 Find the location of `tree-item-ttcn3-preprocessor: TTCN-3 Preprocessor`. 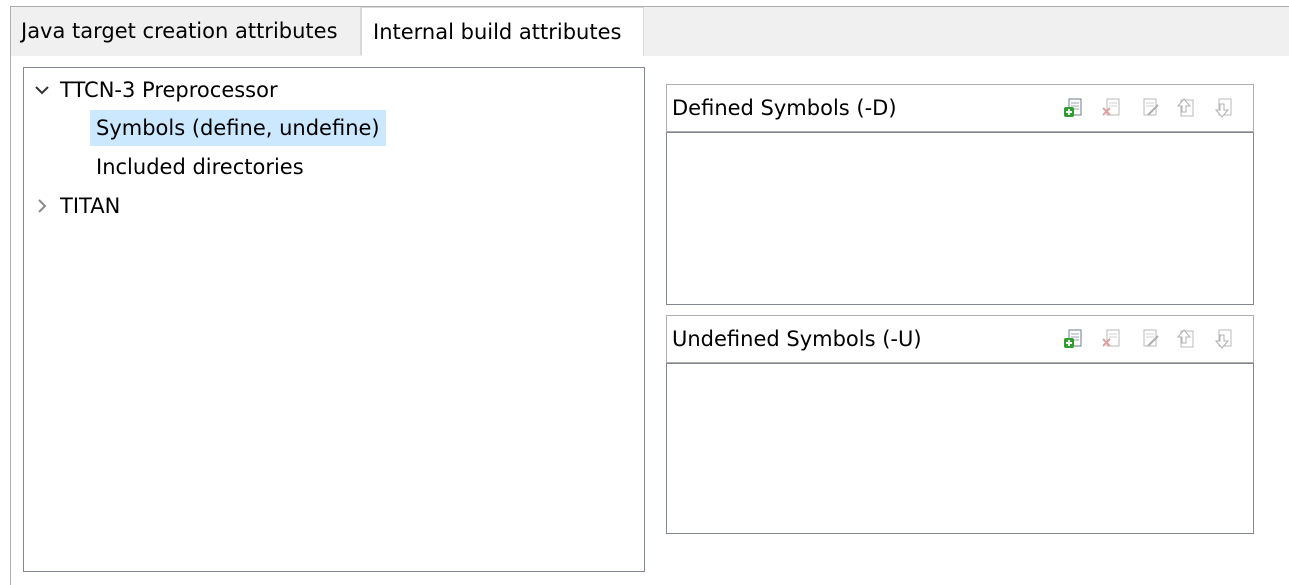

tree-item-ttcn3-preprocessor: TTCN-3 Preprocessor is located at coordinates (156, 90).